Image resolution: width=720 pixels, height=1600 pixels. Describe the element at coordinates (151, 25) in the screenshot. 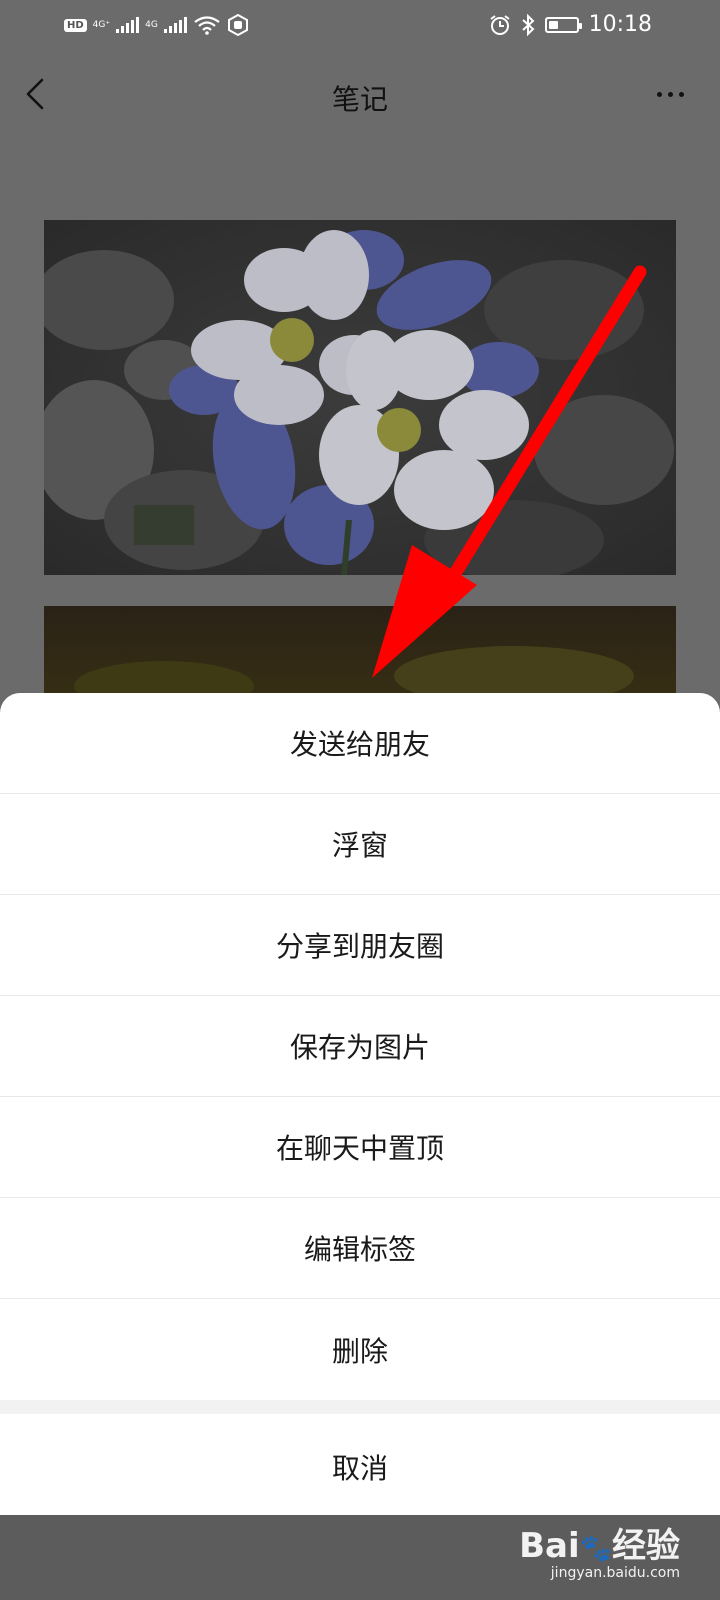

I see `network-type-2: 4G` at that location.